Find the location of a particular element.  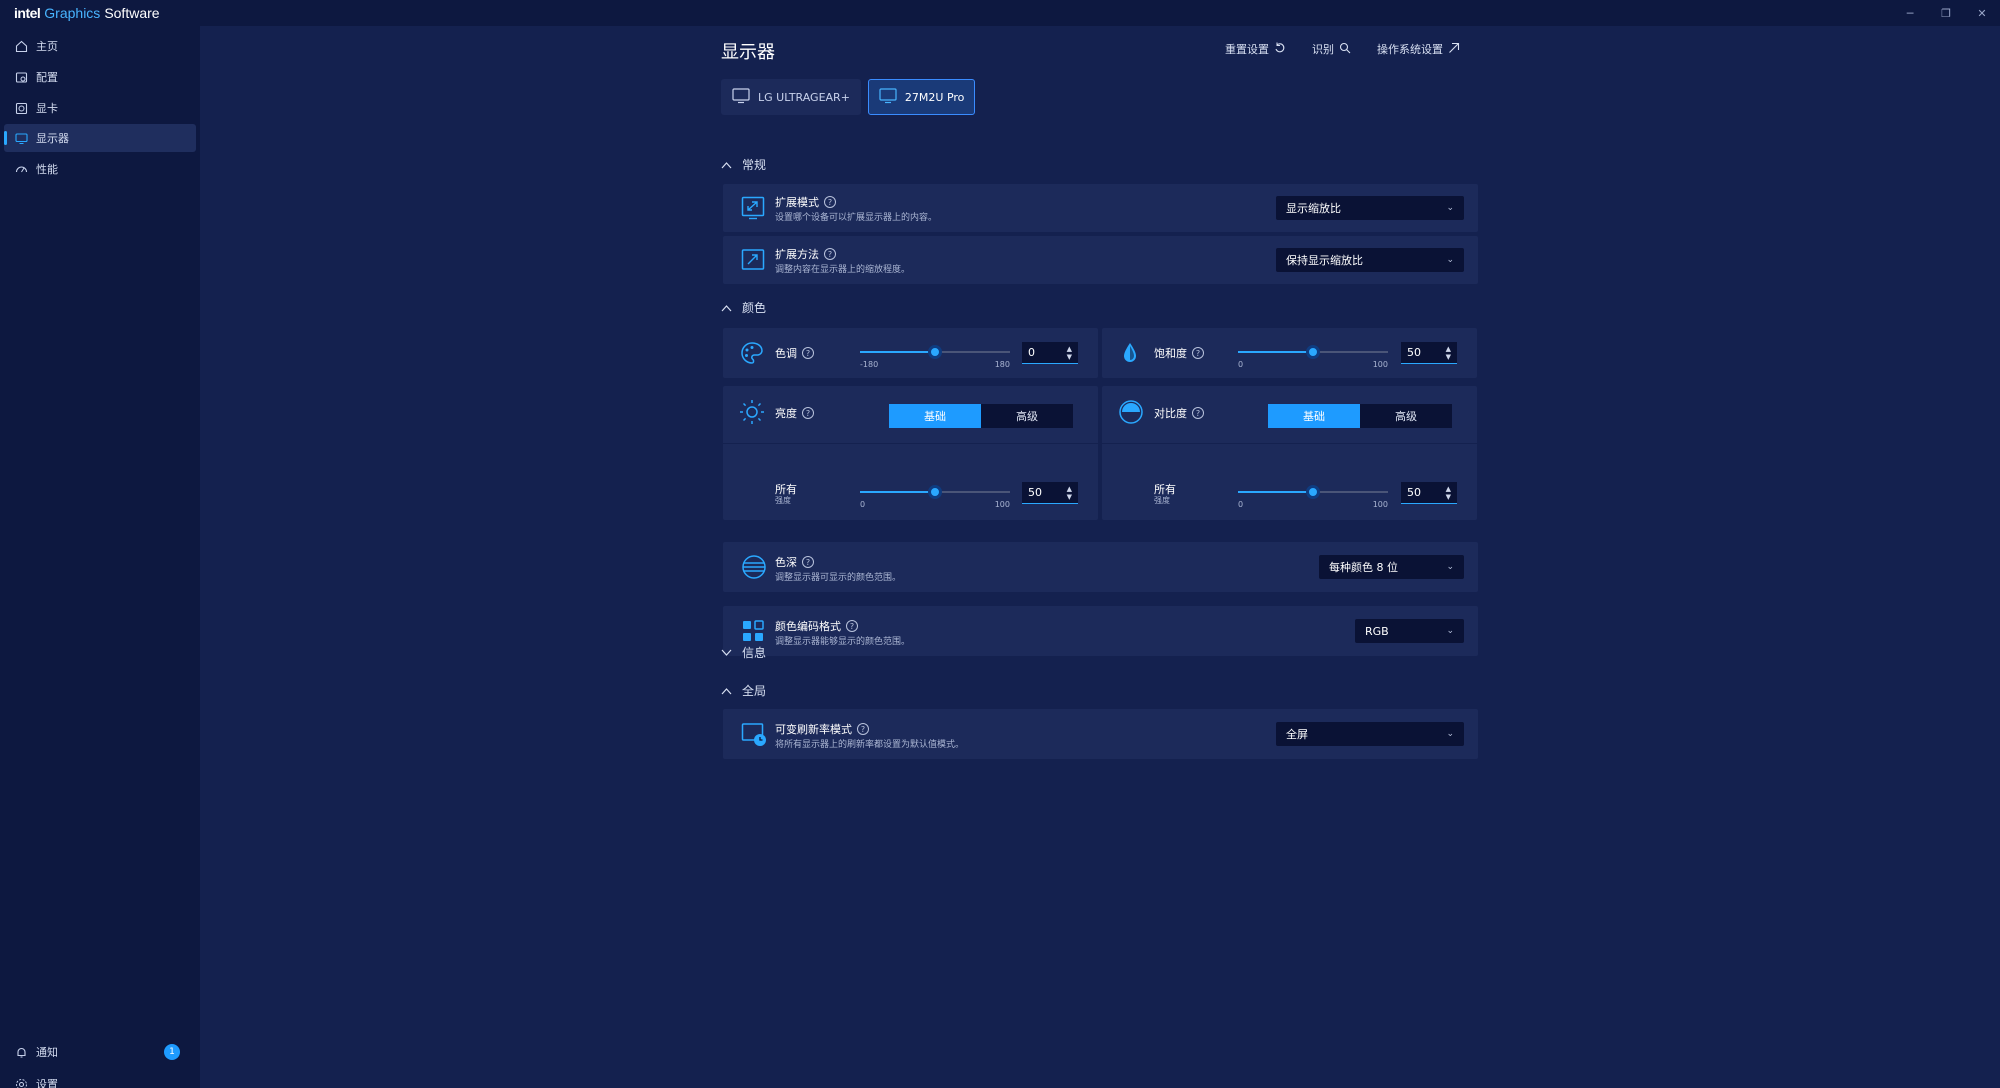

brand-intel: intel is located at coordinates (27, 13).